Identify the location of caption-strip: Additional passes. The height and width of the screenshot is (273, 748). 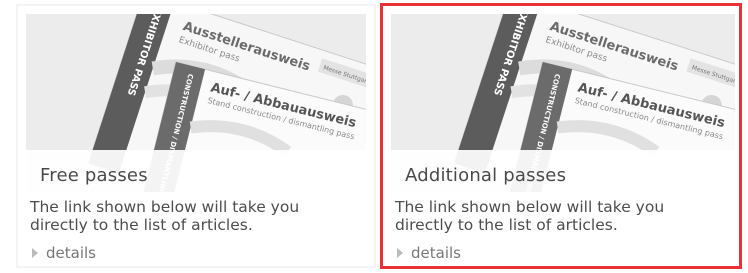
(563, 171).